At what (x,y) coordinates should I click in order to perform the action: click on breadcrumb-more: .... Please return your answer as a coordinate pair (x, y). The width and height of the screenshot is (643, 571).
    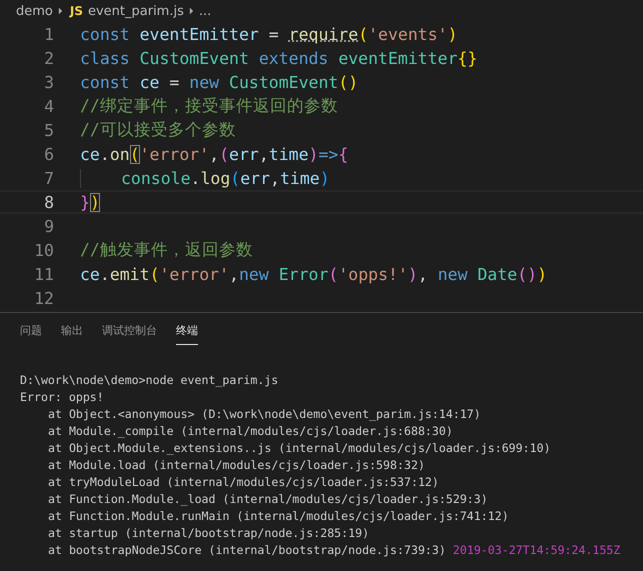
    Looking at the image, I should click on (205, 11).